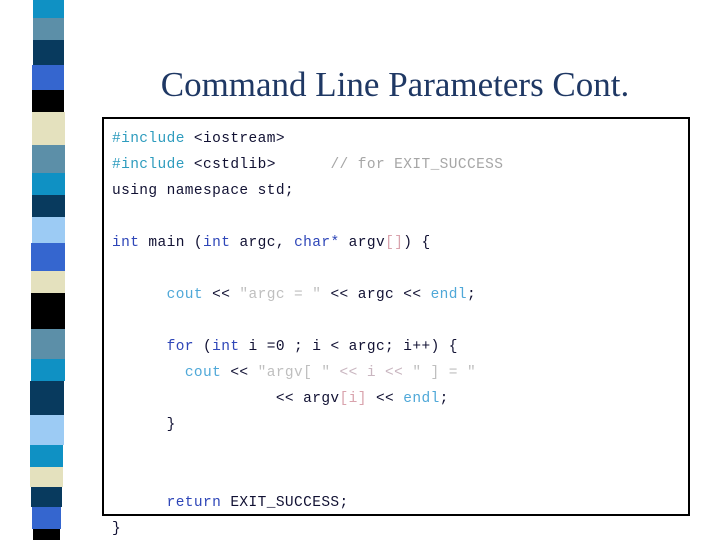 This screenshot has width=720, height=540. What do you see at coordinates (348, 347) in the screenshot?
I see `code-token-plain: i =0 ; i < argc; i++) {` at bounding box center [348, 347].